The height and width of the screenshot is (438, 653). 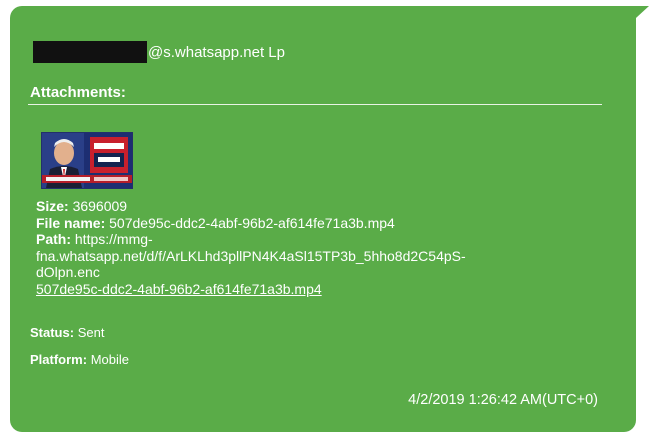 What do you see at coordinates (100, 206) in the screenshot?
I see `size-value: 3696009` at bounding box center [100, 206].